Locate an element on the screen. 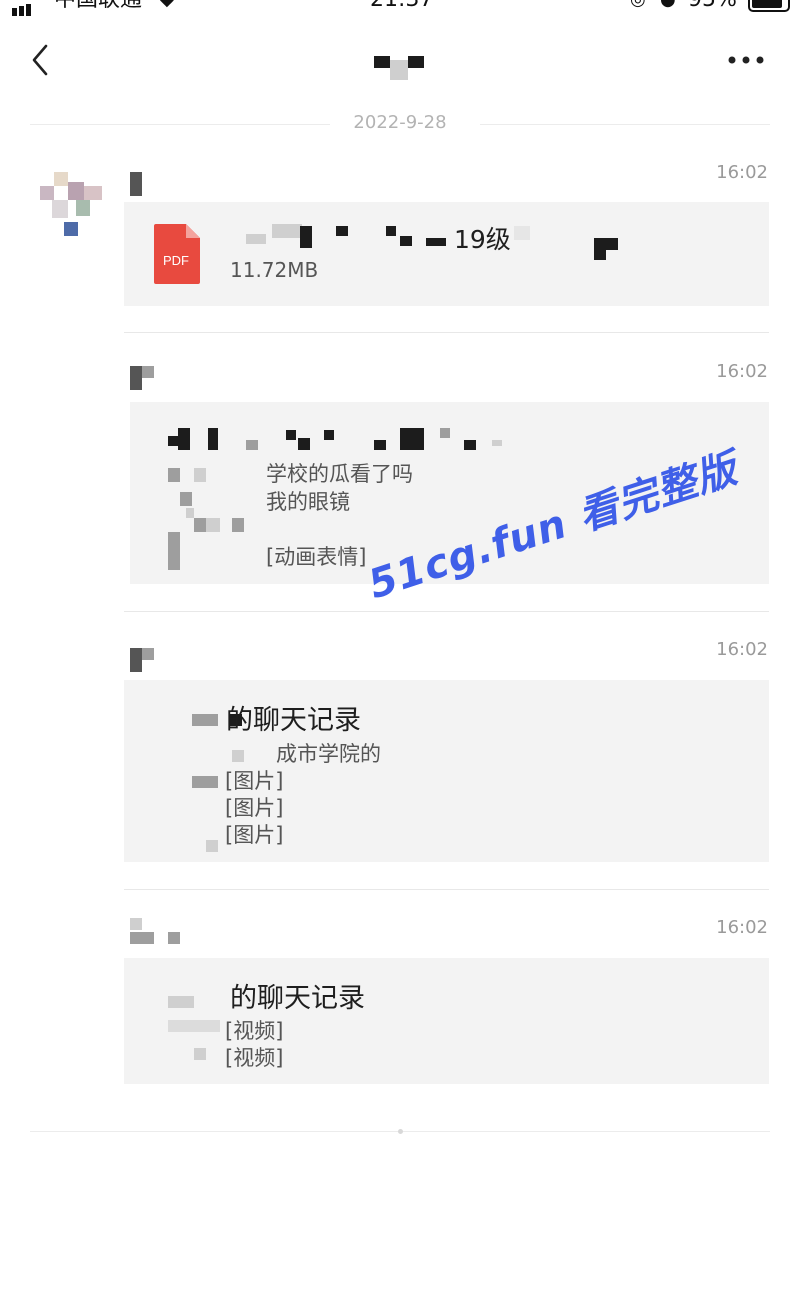 The width and height of the screenshot is (800, 1296). date-divider: 2022-9-28 is located at coordinates (400, 122).